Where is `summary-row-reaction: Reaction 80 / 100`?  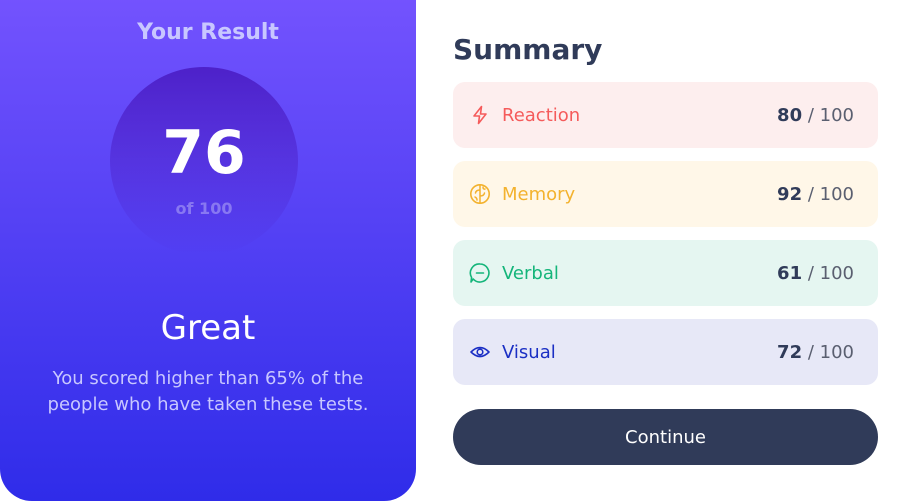
summary-row-reaction: Reaction 80 / 100 is located at coordinates (665, 115).